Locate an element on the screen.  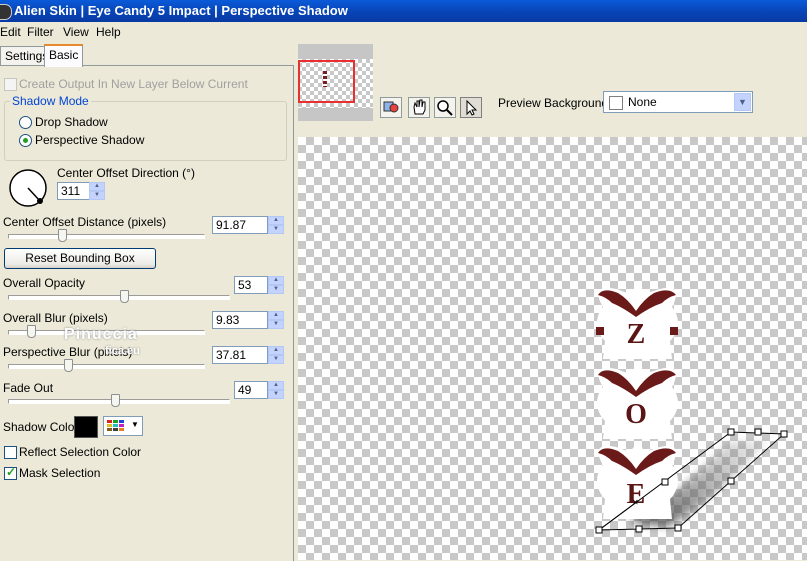
perspective-blur-spin-buttons: ▲ ▼ is located at coordinates (276, 355).